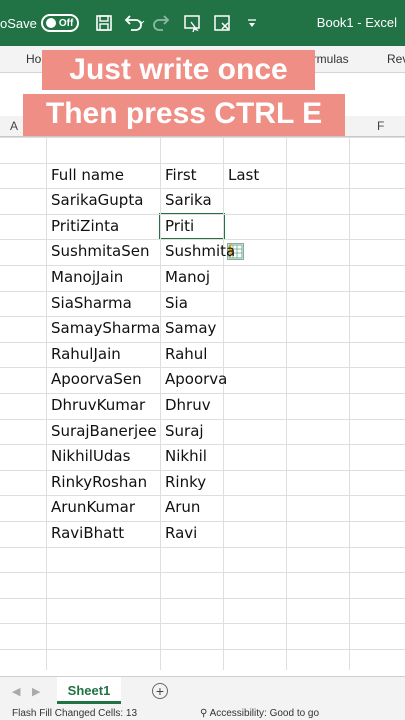 The height and width of the screenshot is (720, 405). Describe the element at coordinates (86, 354) in the screenshot. I see `full-name-cell: RahulJain` at that location.